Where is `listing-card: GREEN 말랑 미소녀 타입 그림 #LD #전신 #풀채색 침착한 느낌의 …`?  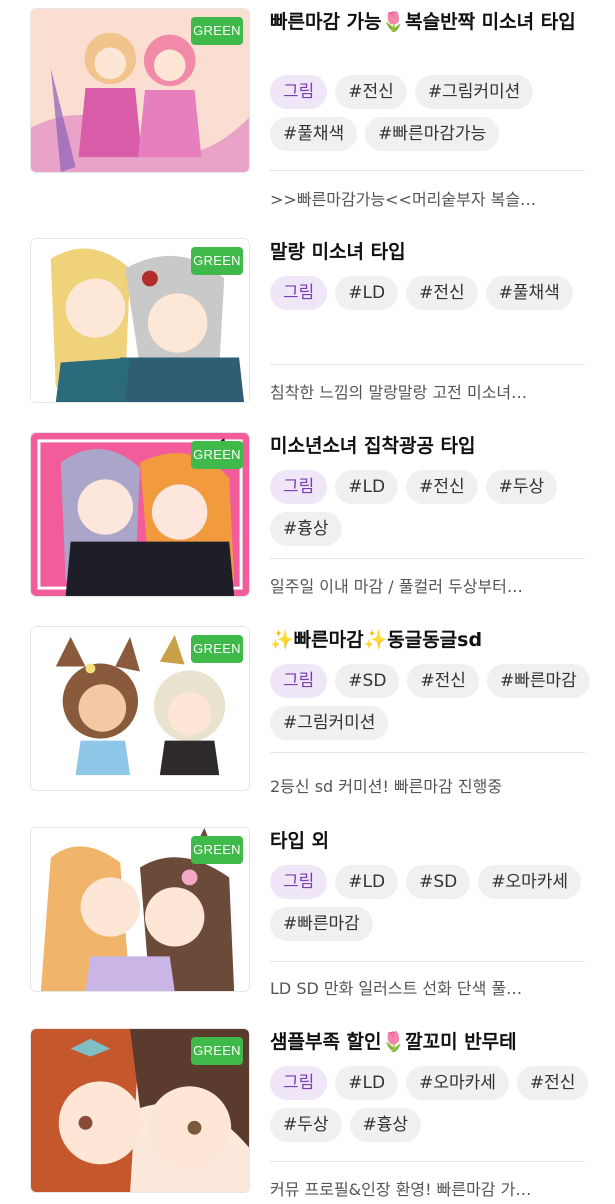 listing-card: GREEN 말랑 미소녀 타입 그림 #LD #전신 #풀채색 침착한 느낌의 … is located at coordinates (307, 323).